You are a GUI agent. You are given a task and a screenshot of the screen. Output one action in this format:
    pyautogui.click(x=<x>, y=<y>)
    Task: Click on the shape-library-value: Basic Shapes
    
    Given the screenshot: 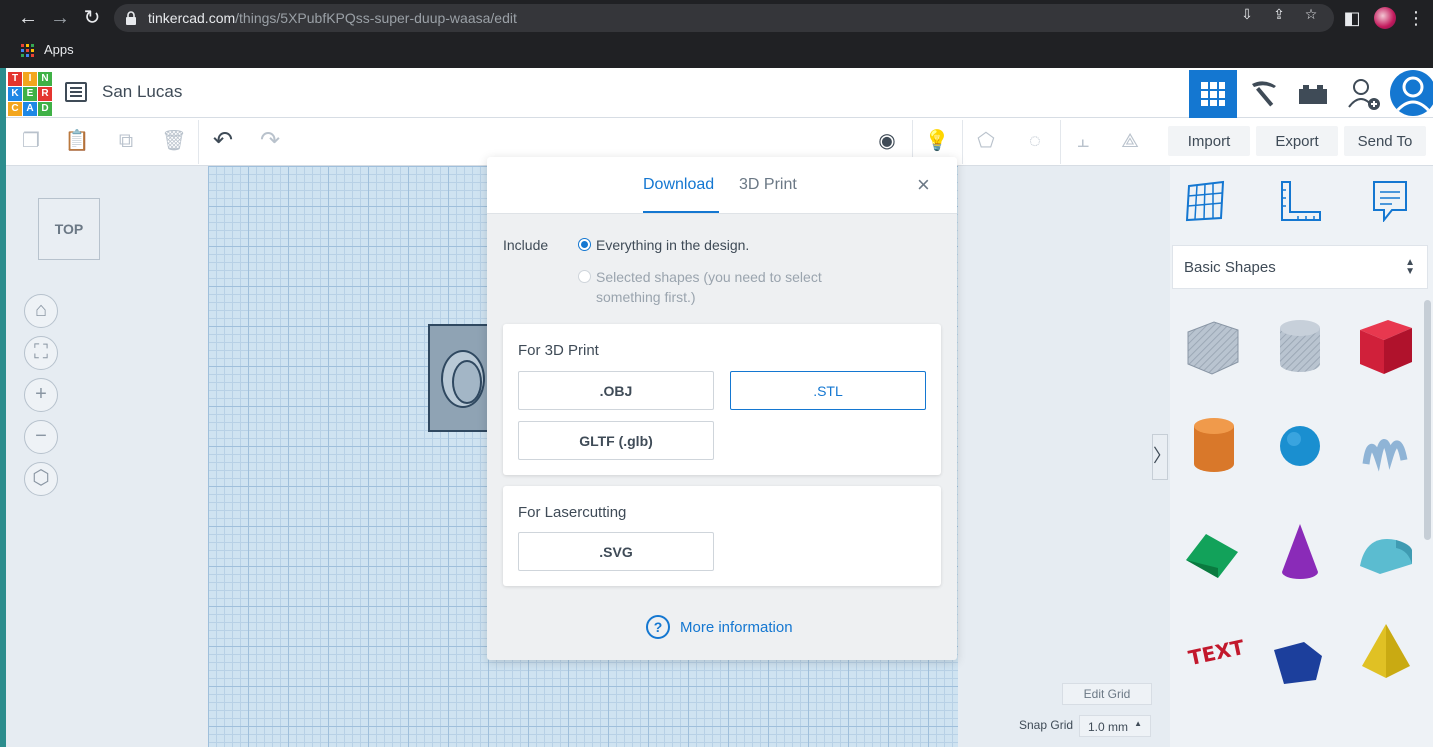 What is the action you would take?
    pyautogui.click(x=1230, y=267)
    